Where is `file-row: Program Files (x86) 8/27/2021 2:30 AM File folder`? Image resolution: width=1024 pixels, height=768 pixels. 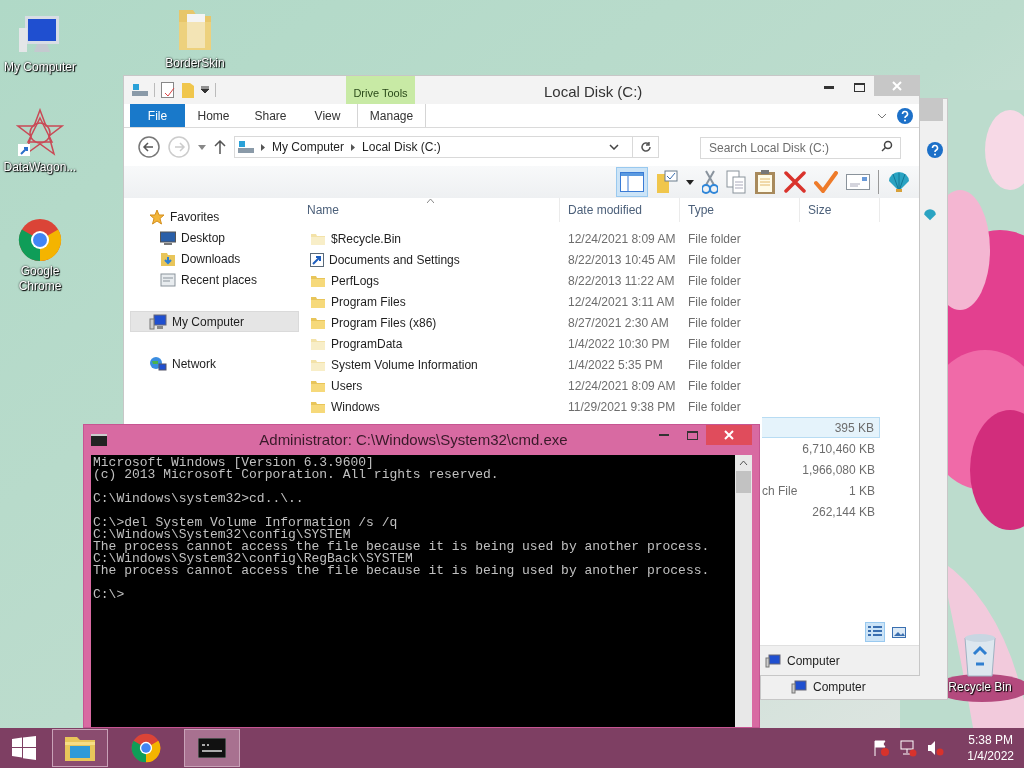
file-row: Program Files (x86) 8/27/2021 2:30 AM File folder is located at coordinates (609, 322).